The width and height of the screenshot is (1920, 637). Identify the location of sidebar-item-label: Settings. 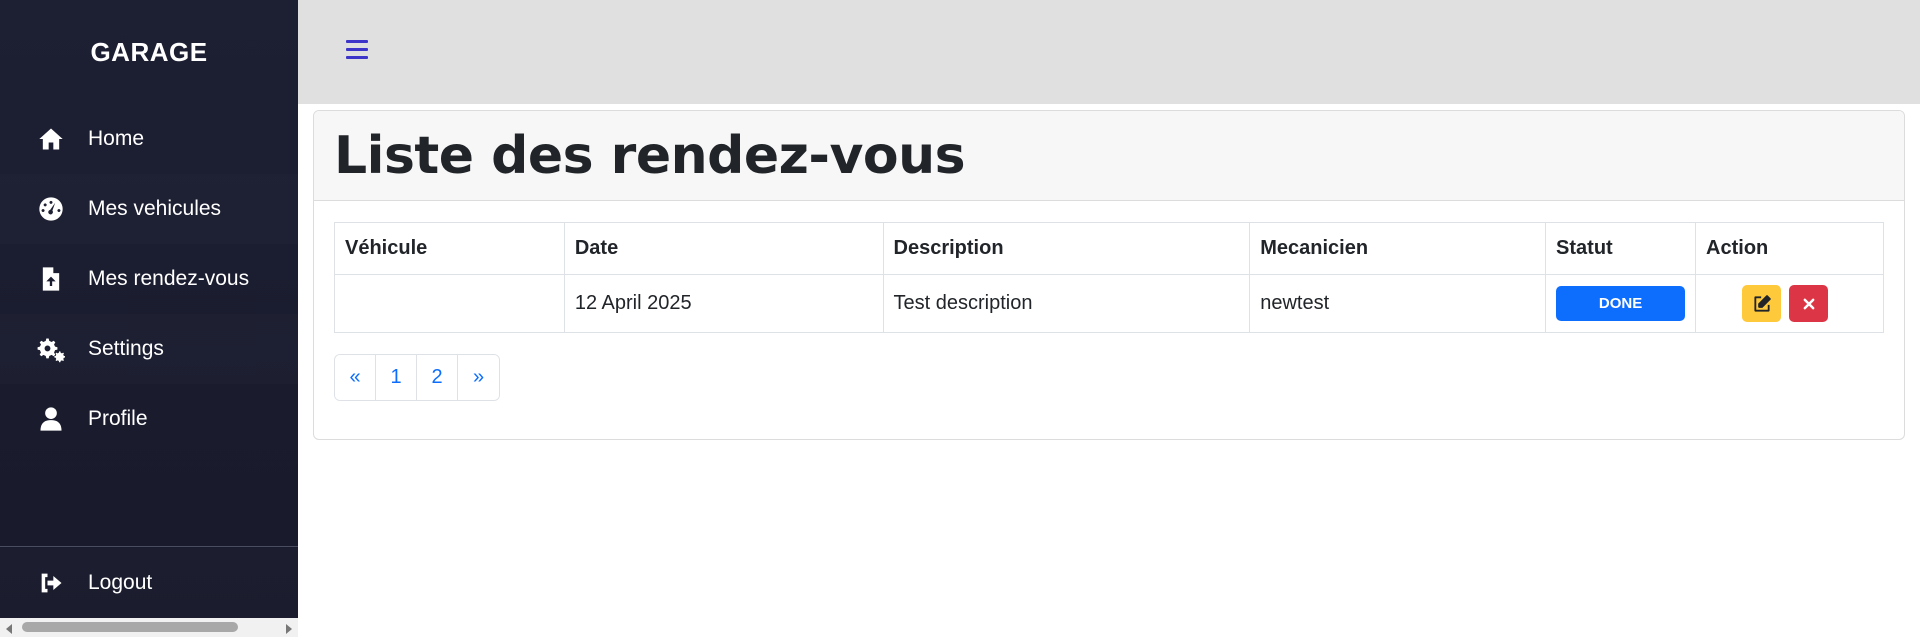
(126, 348).